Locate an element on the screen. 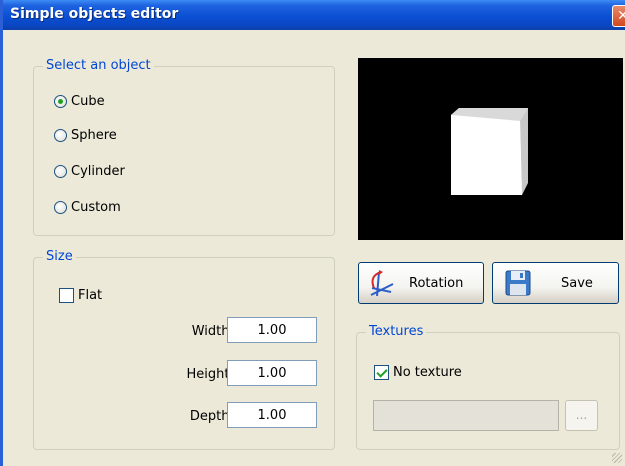 This screenshot has width=625, height=466. no-texture-label: No texture is located at coordinates (427, 372).